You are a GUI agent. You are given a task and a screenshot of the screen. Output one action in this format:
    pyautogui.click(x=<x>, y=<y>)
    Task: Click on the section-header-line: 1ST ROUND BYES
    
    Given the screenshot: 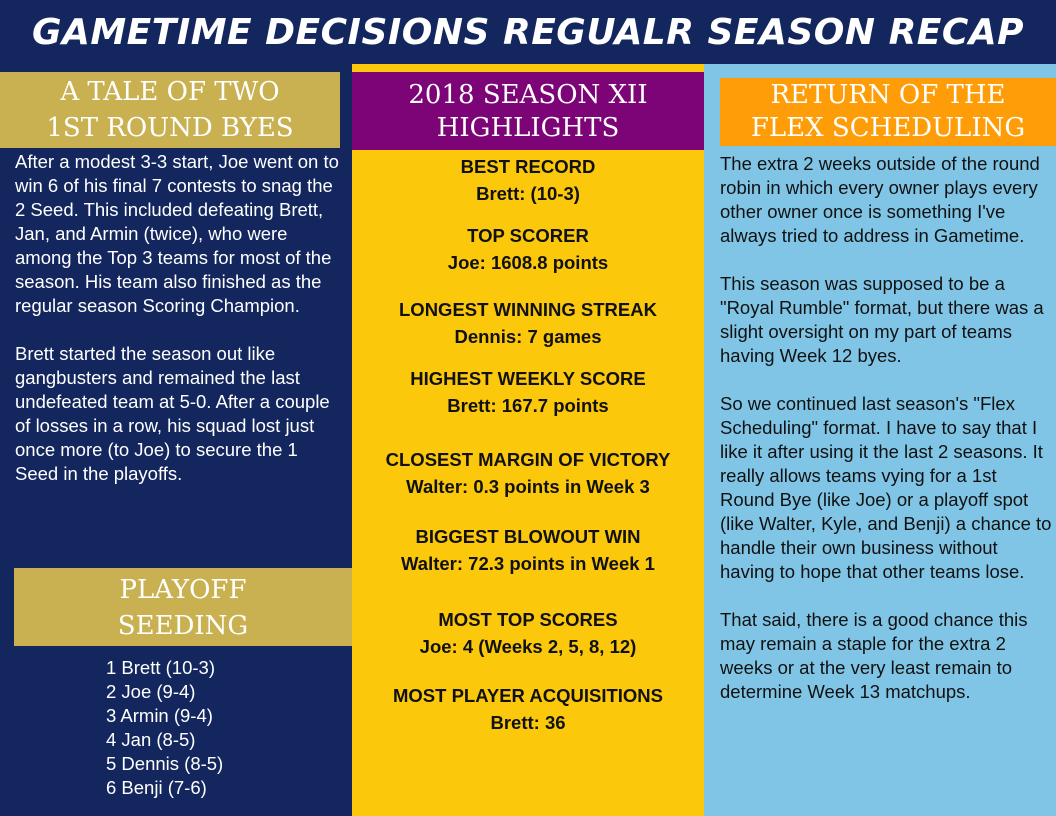 What is the action you would take?
    pyautogui.click(x=170, y=128)
    